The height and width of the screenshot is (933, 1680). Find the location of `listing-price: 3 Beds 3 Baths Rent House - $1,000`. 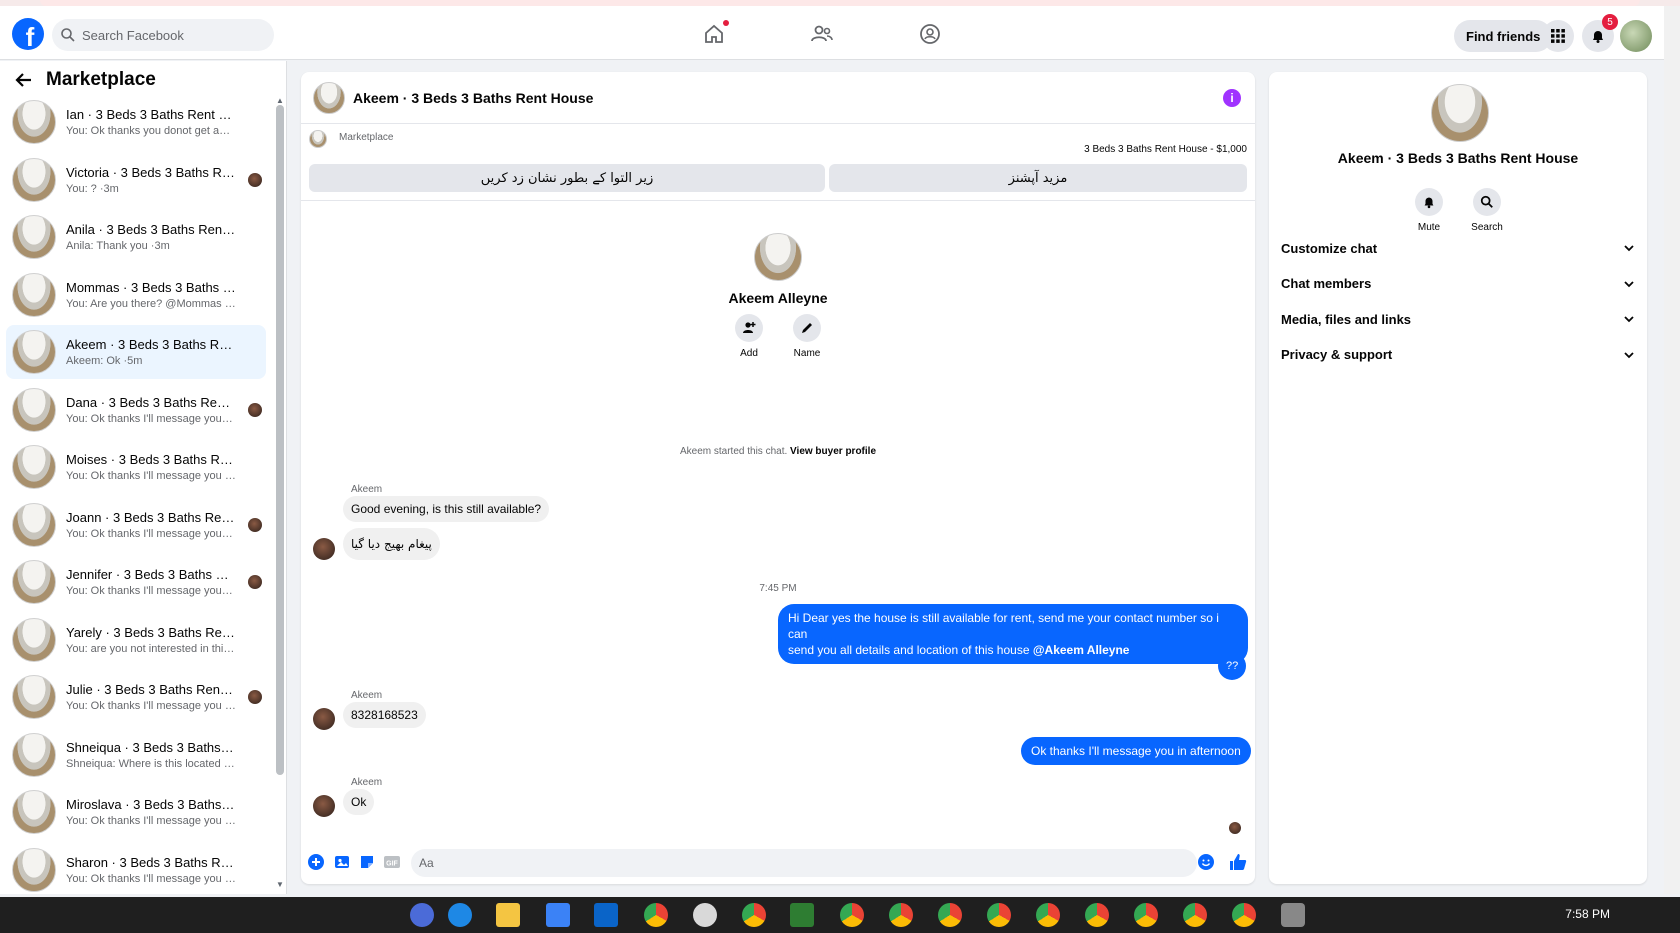

listing-price: 3 Beds 3 Baths Rent House - $1,000 is located at coordinates (1165, 149).